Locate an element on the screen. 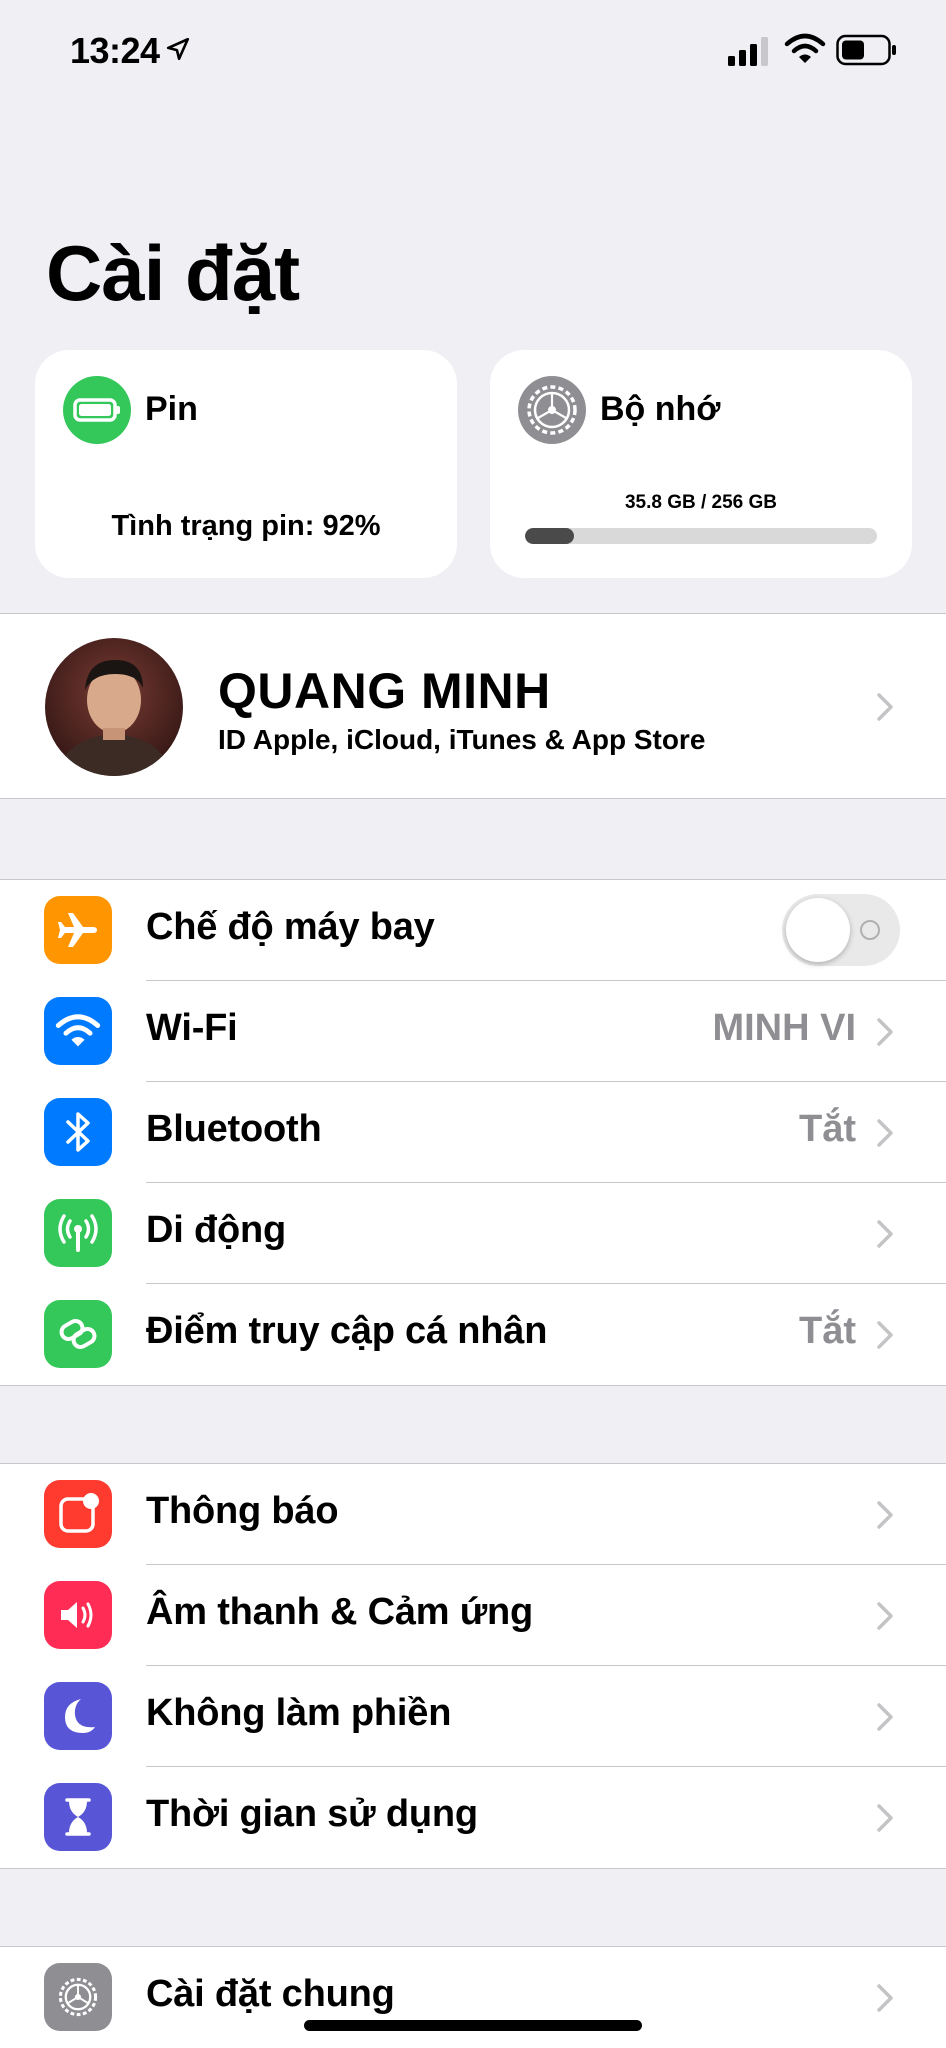 Image resolution: width=946 pixels, height=2048 pixels. avatar is located at coordinates (114, 707).